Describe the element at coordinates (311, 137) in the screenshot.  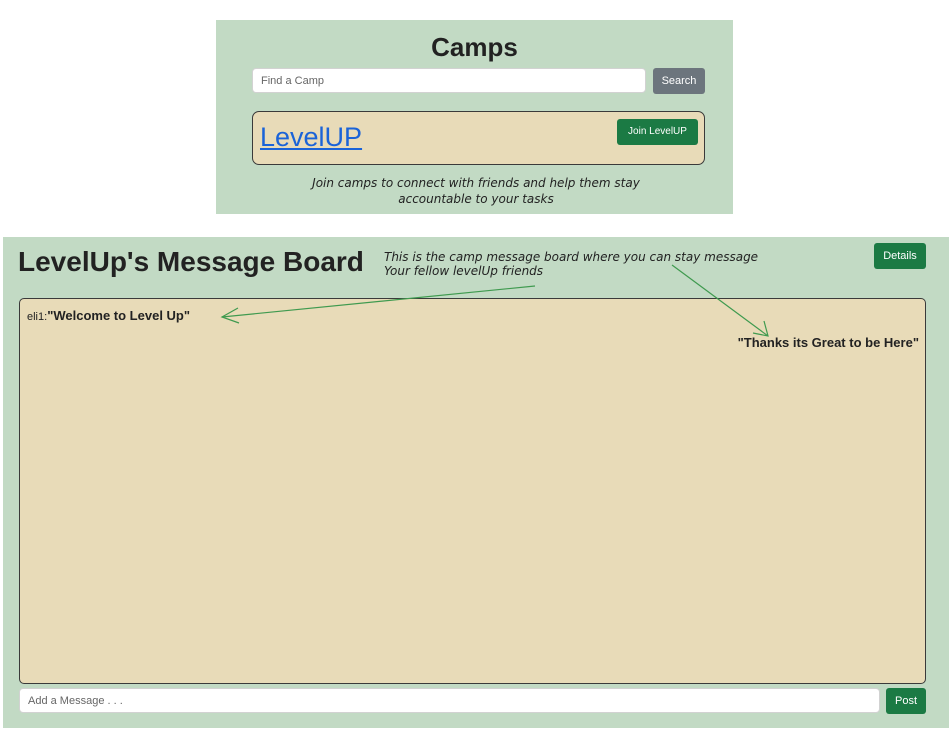
I see `camp-name-link: LevelUP` at that location.